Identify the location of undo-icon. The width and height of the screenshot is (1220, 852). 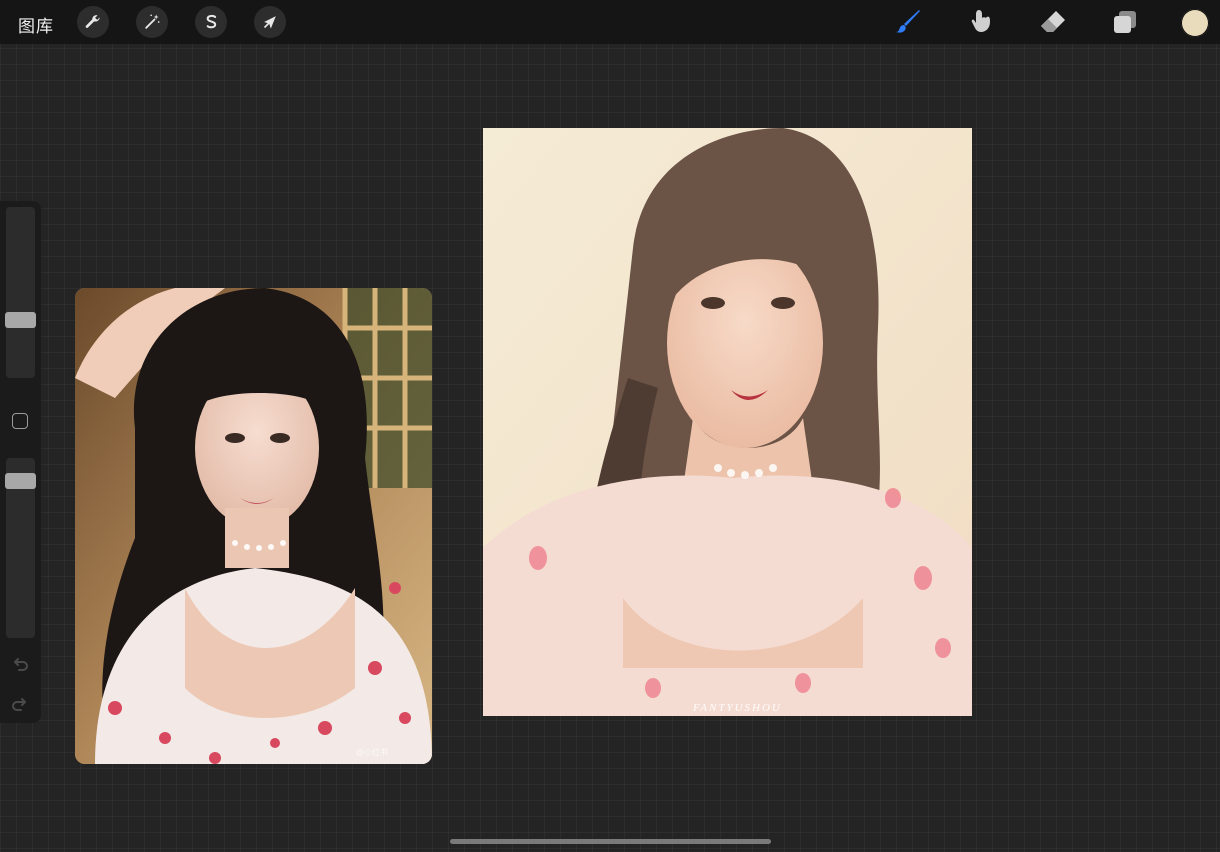
(21, 664).